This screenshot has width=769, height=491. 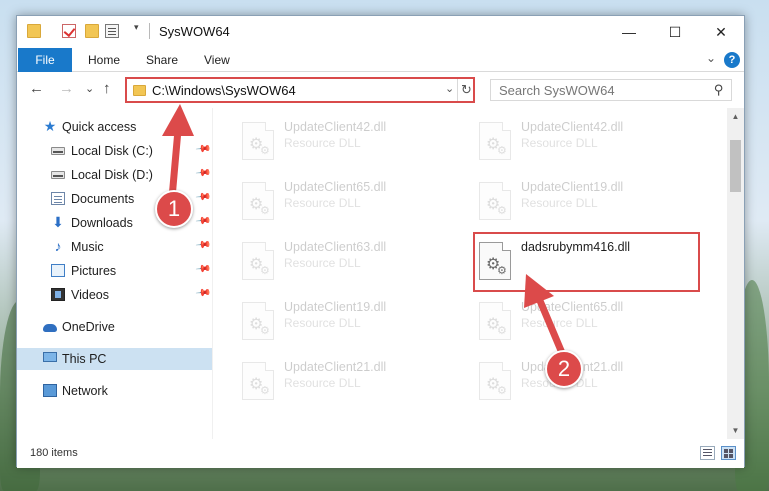 What do you see at coordinates (112, 31) in the screenshot?
I see `rename-icon` at bounding box center [112, 31].